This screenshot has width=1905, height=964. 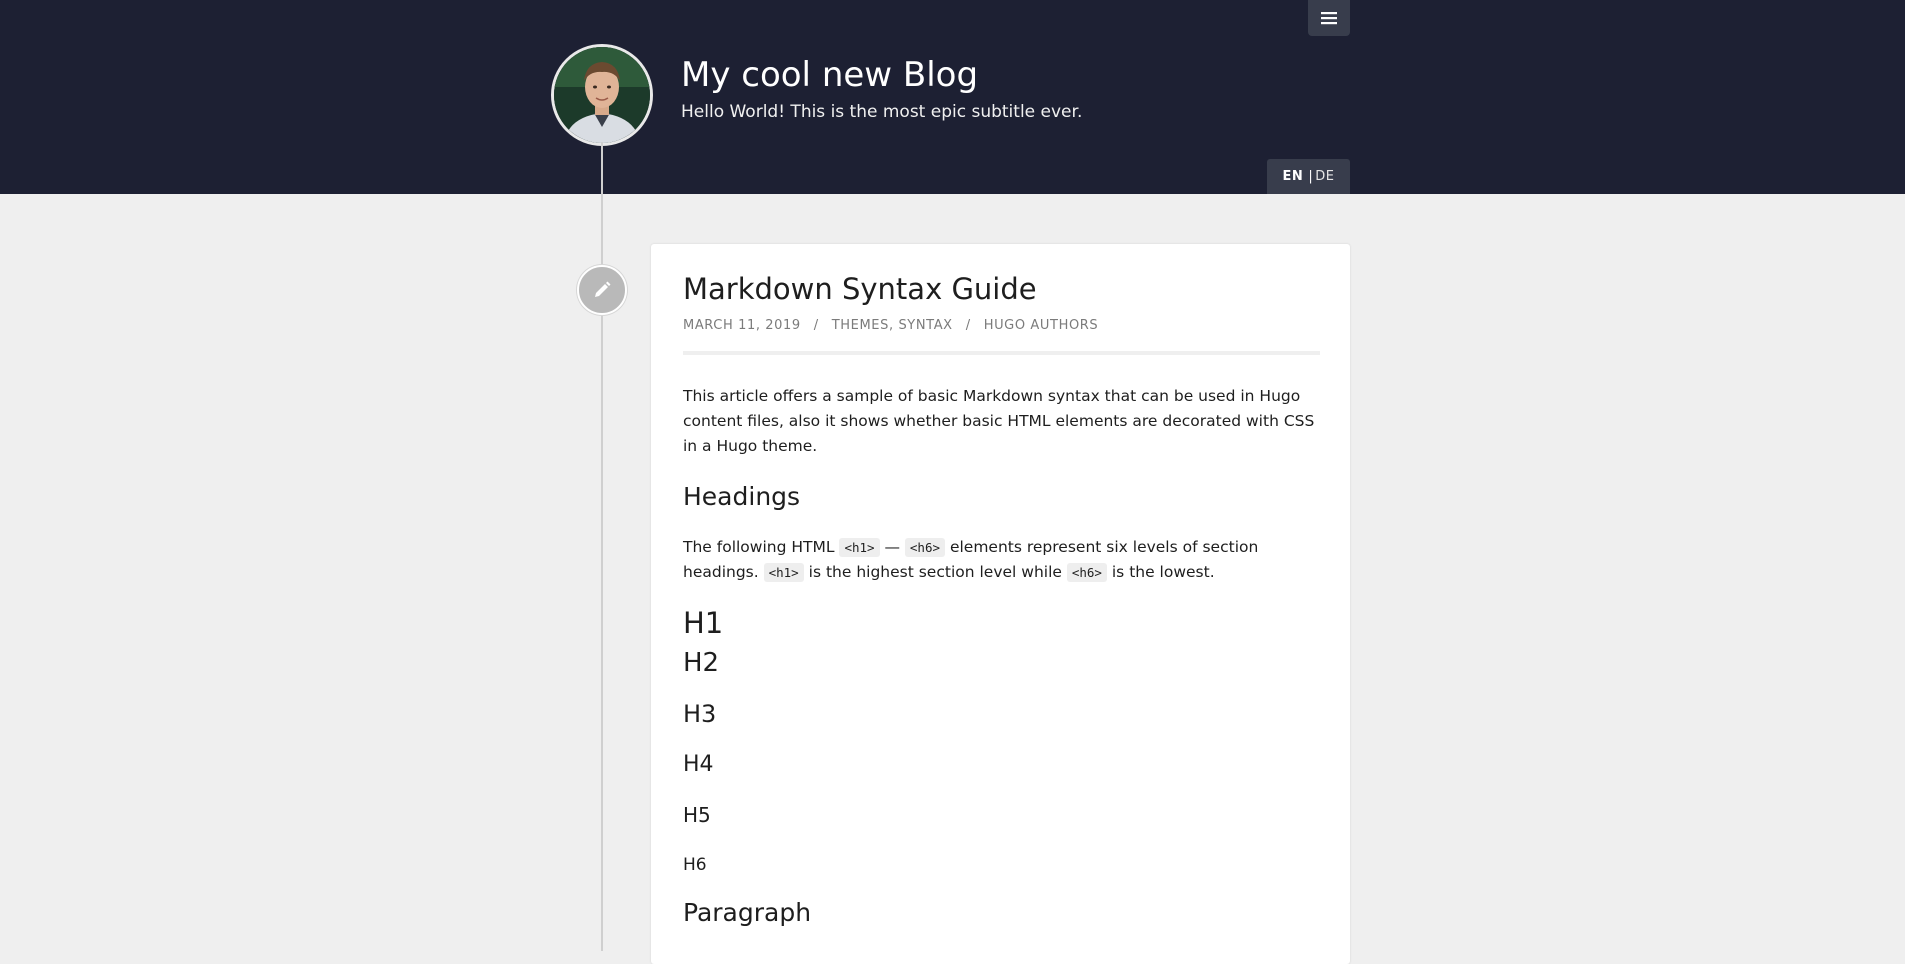 What do you see at coordinates (1001, 353) in the screenshot?
I see `post-divider` at bounding box center [1001, 353].